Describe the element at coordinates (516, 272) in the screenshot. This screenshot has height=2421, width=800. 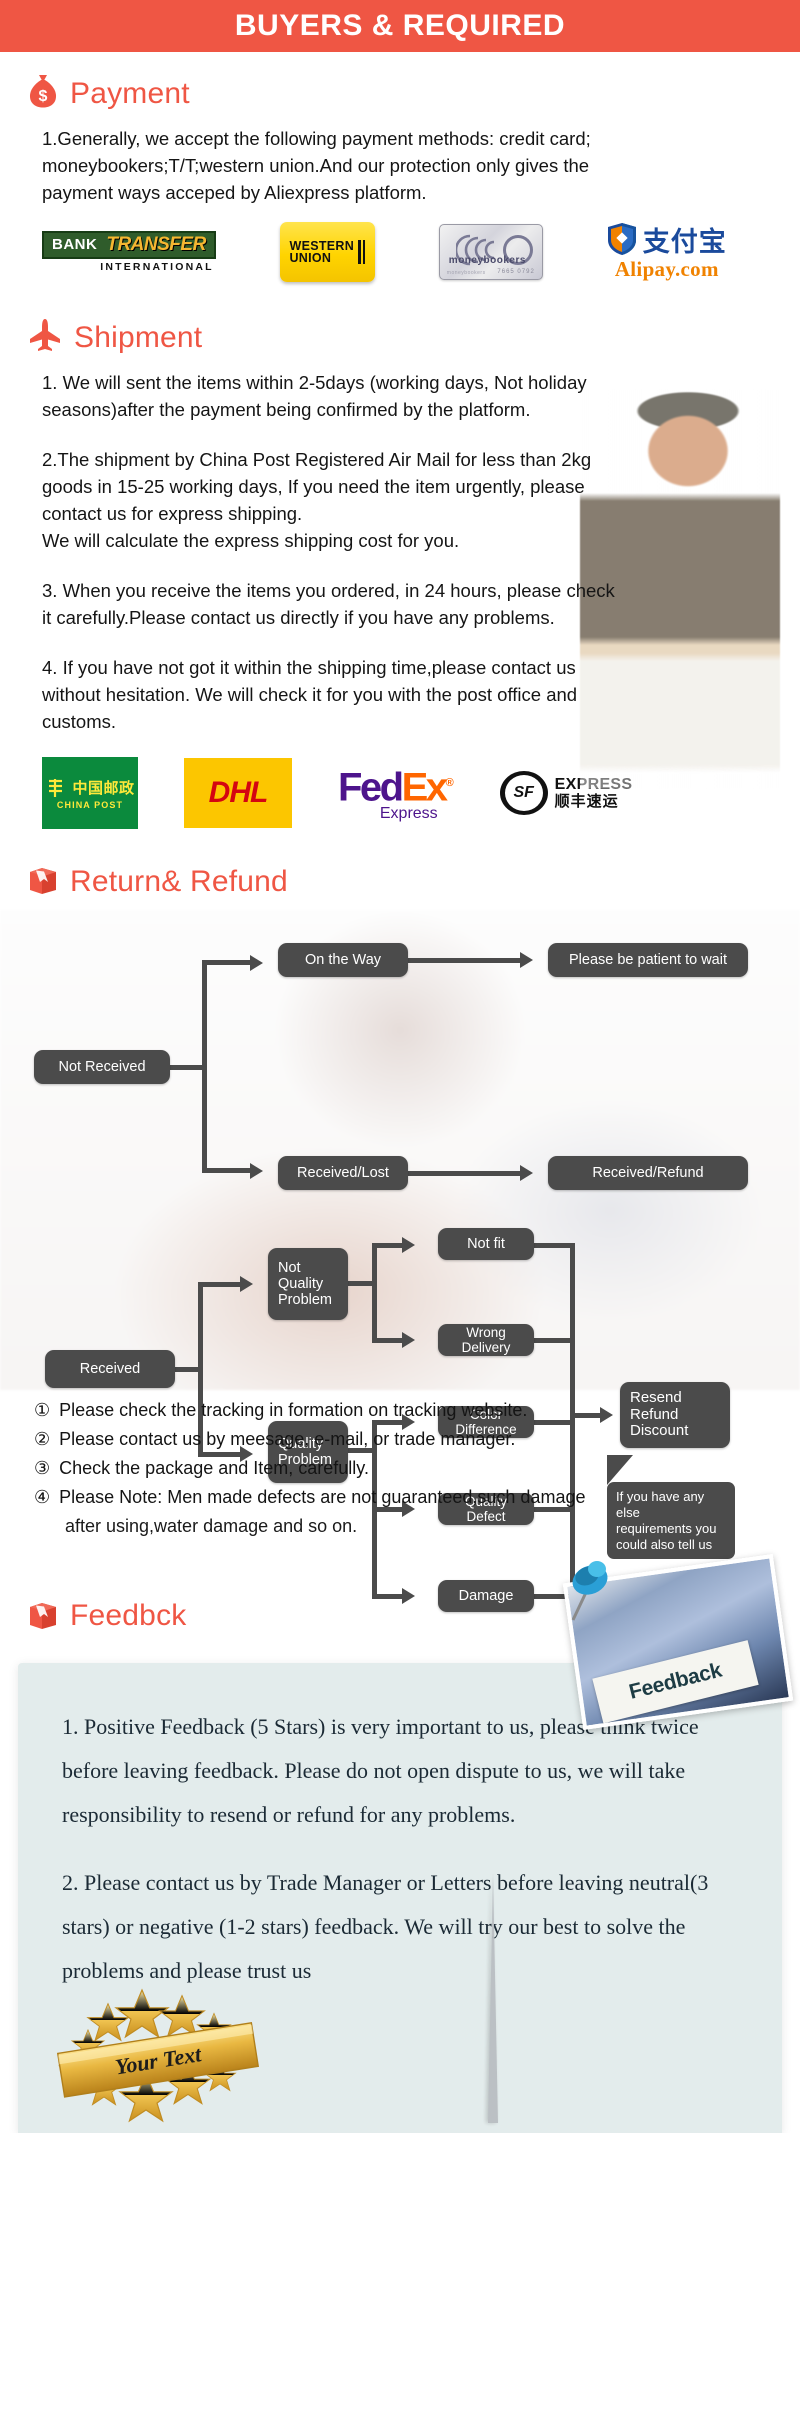
I see `moneybookers-number: 7665 0792` at that location.